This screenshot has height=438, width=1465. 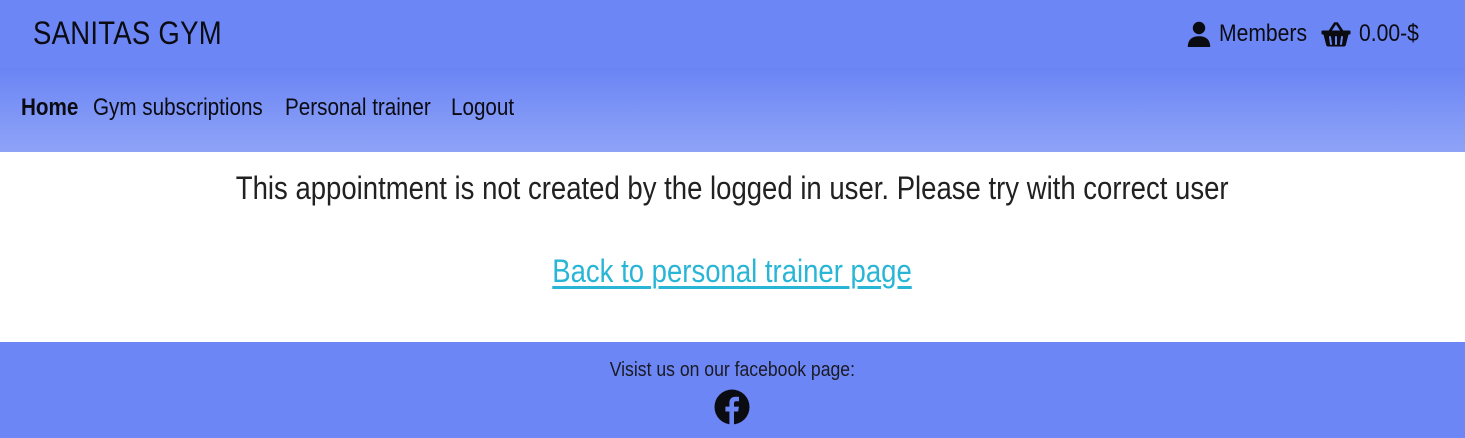 What do you see at coordinates (127, 33) in the screenshot?
I see `brand-logo-link: SANITAS GYM` at bounding box center [127, 33].